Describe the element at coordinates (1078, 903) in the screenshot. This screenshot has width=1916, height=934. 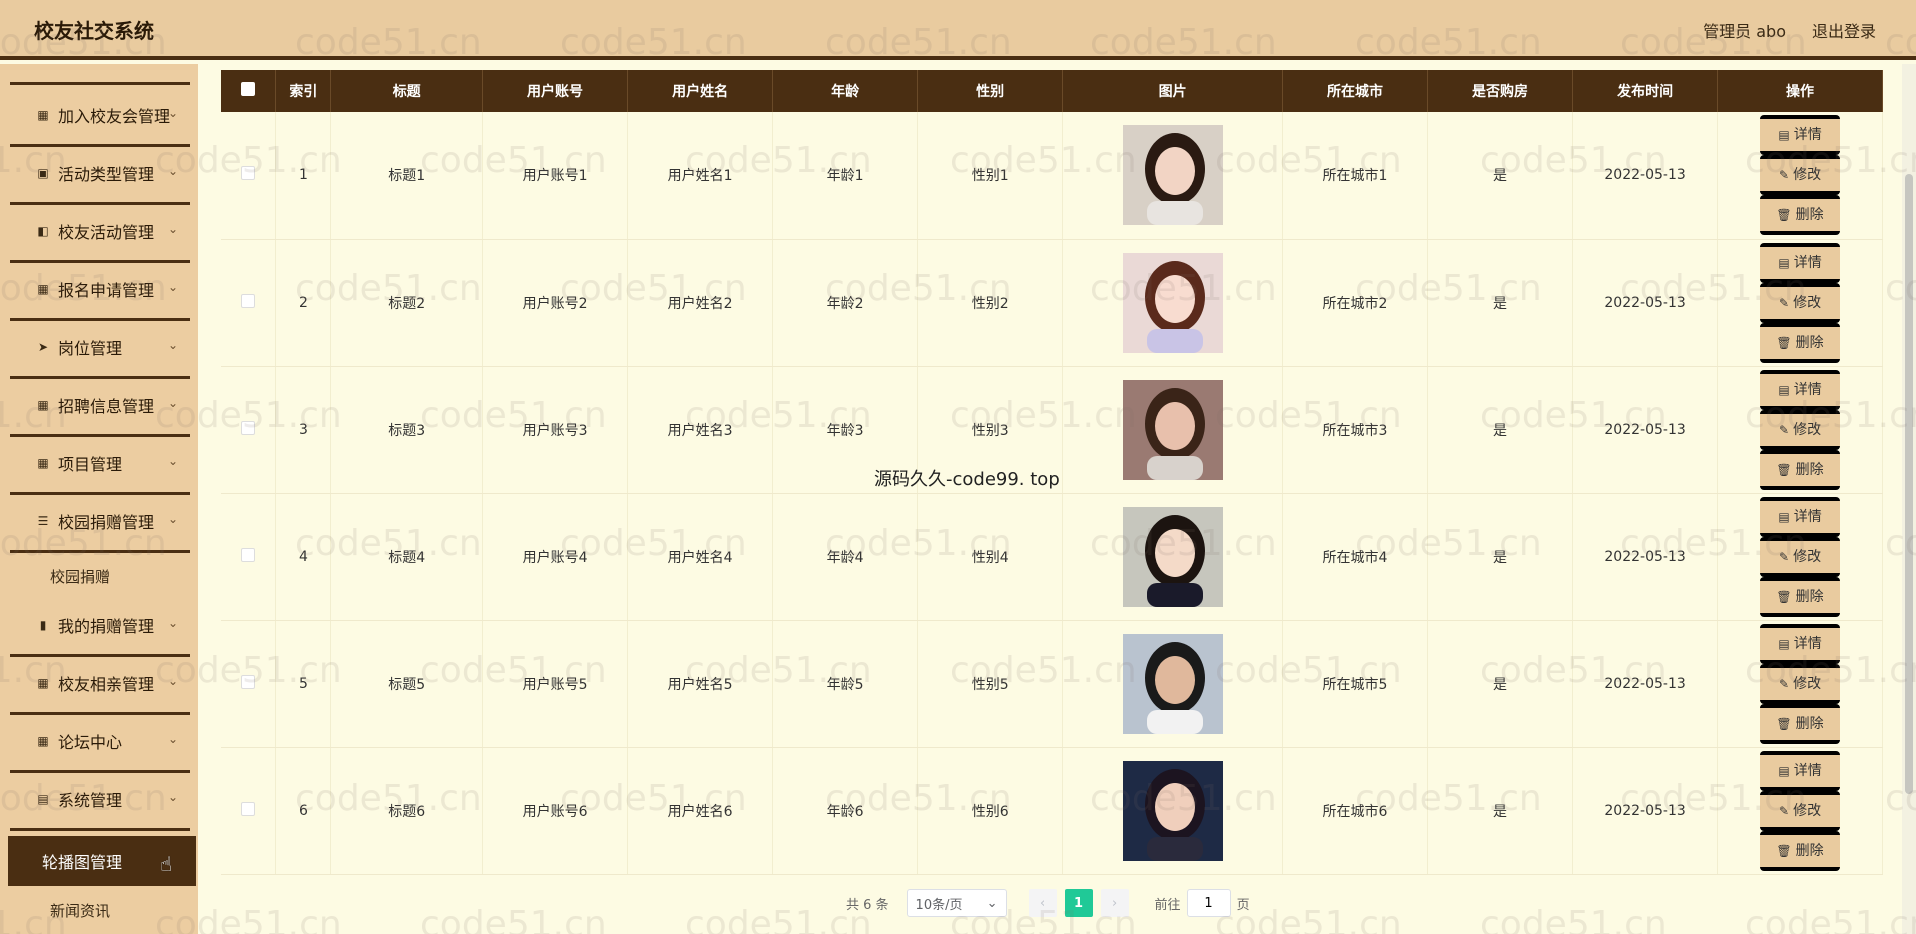
I see `page-number-current: 1` at that location.